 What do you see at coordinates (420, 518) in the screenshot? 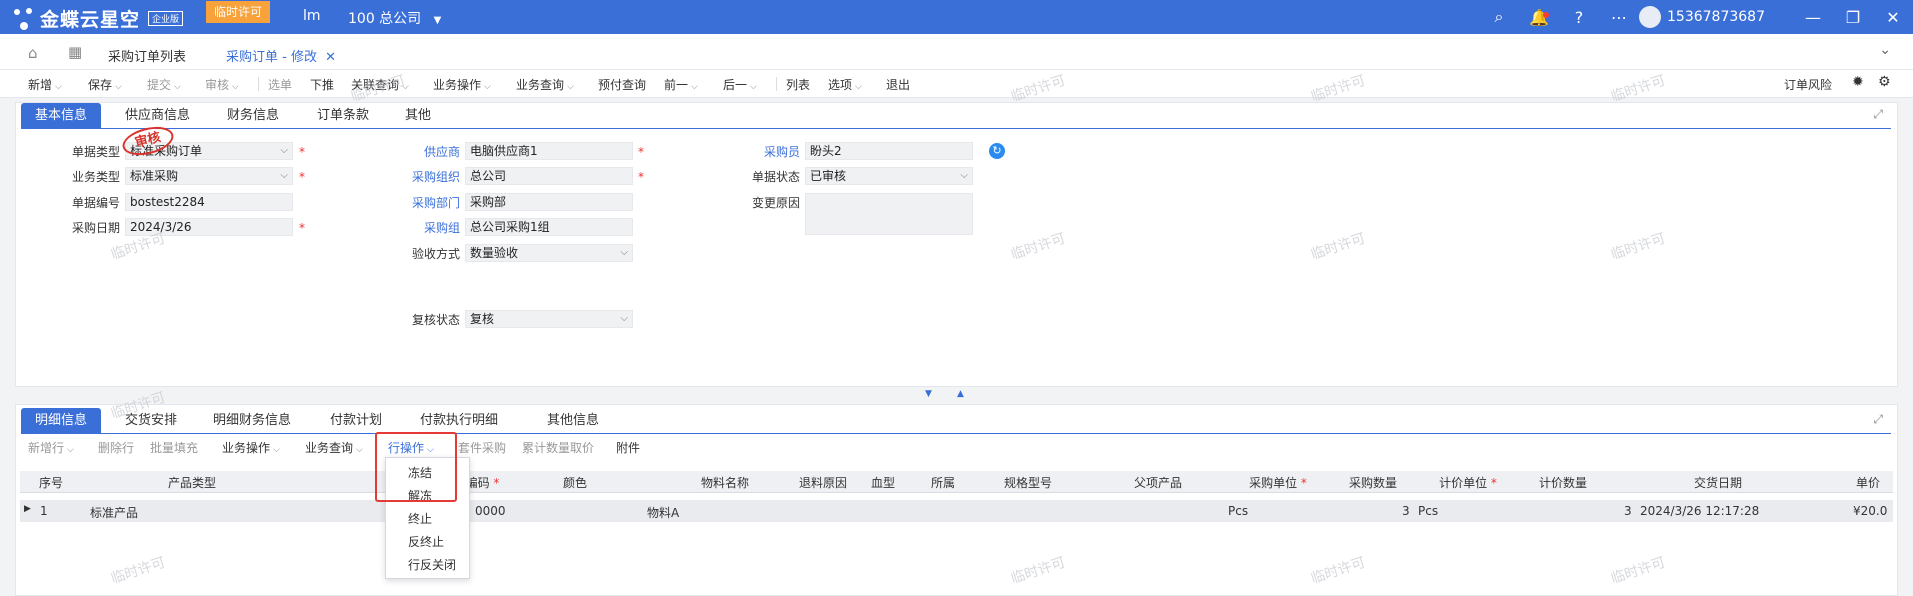
I see `menu-item-terminate: 终止` at bounding box center [420, 518].